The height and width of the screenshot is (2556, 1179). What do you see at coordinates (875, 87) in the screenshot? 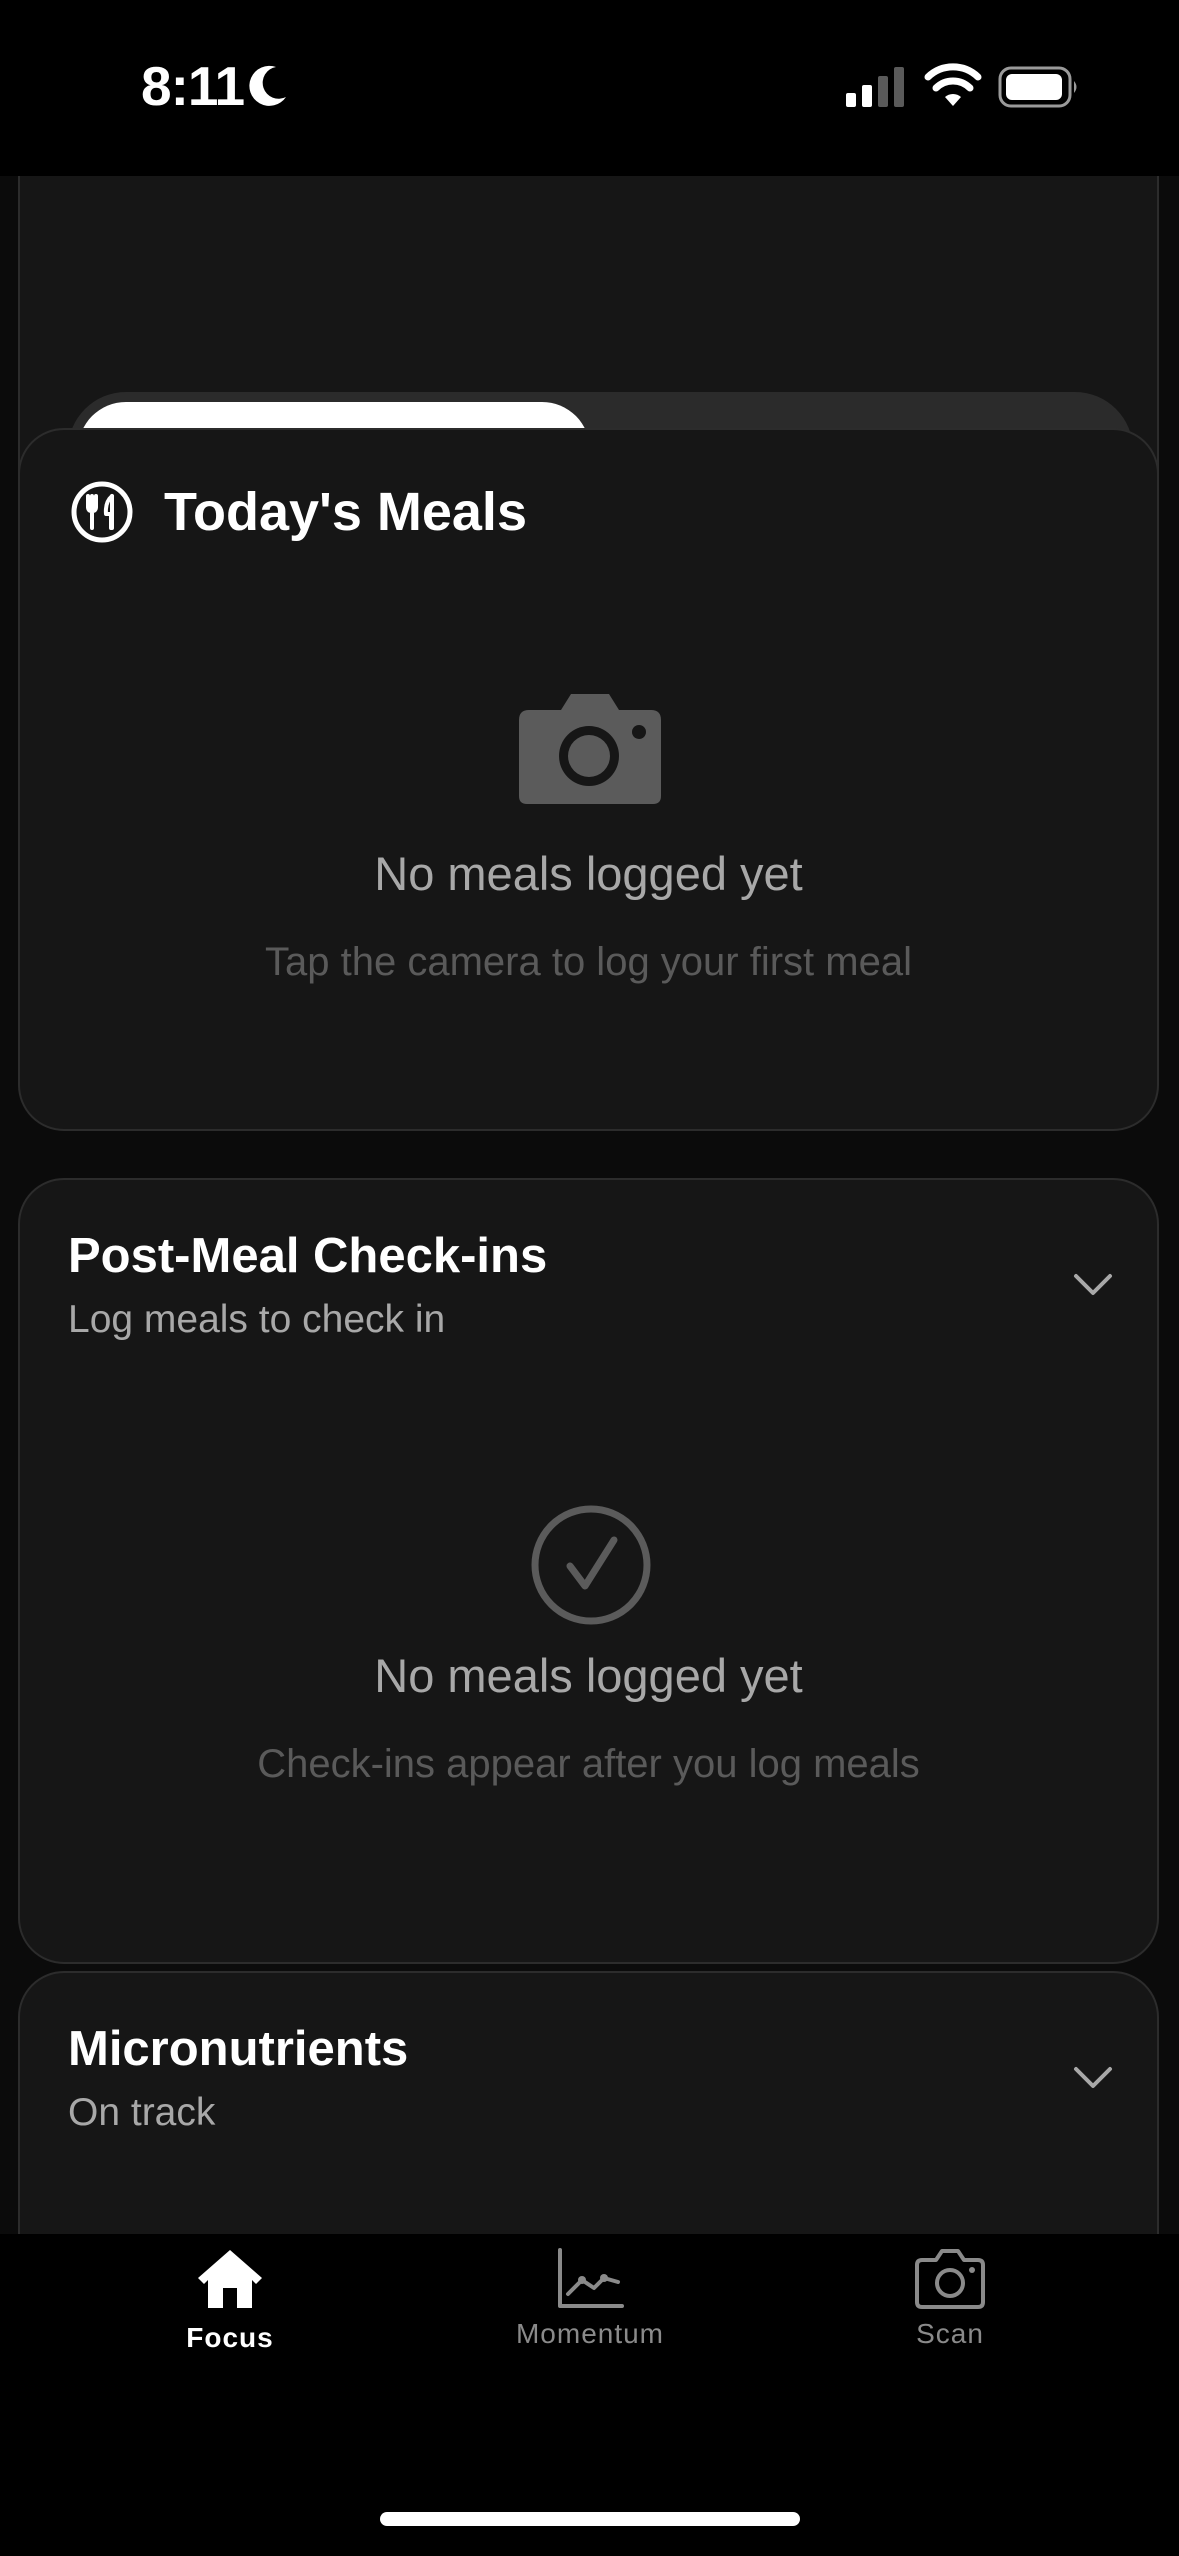
I see `cellular-signal-icon` at bounding box center [875, 87].